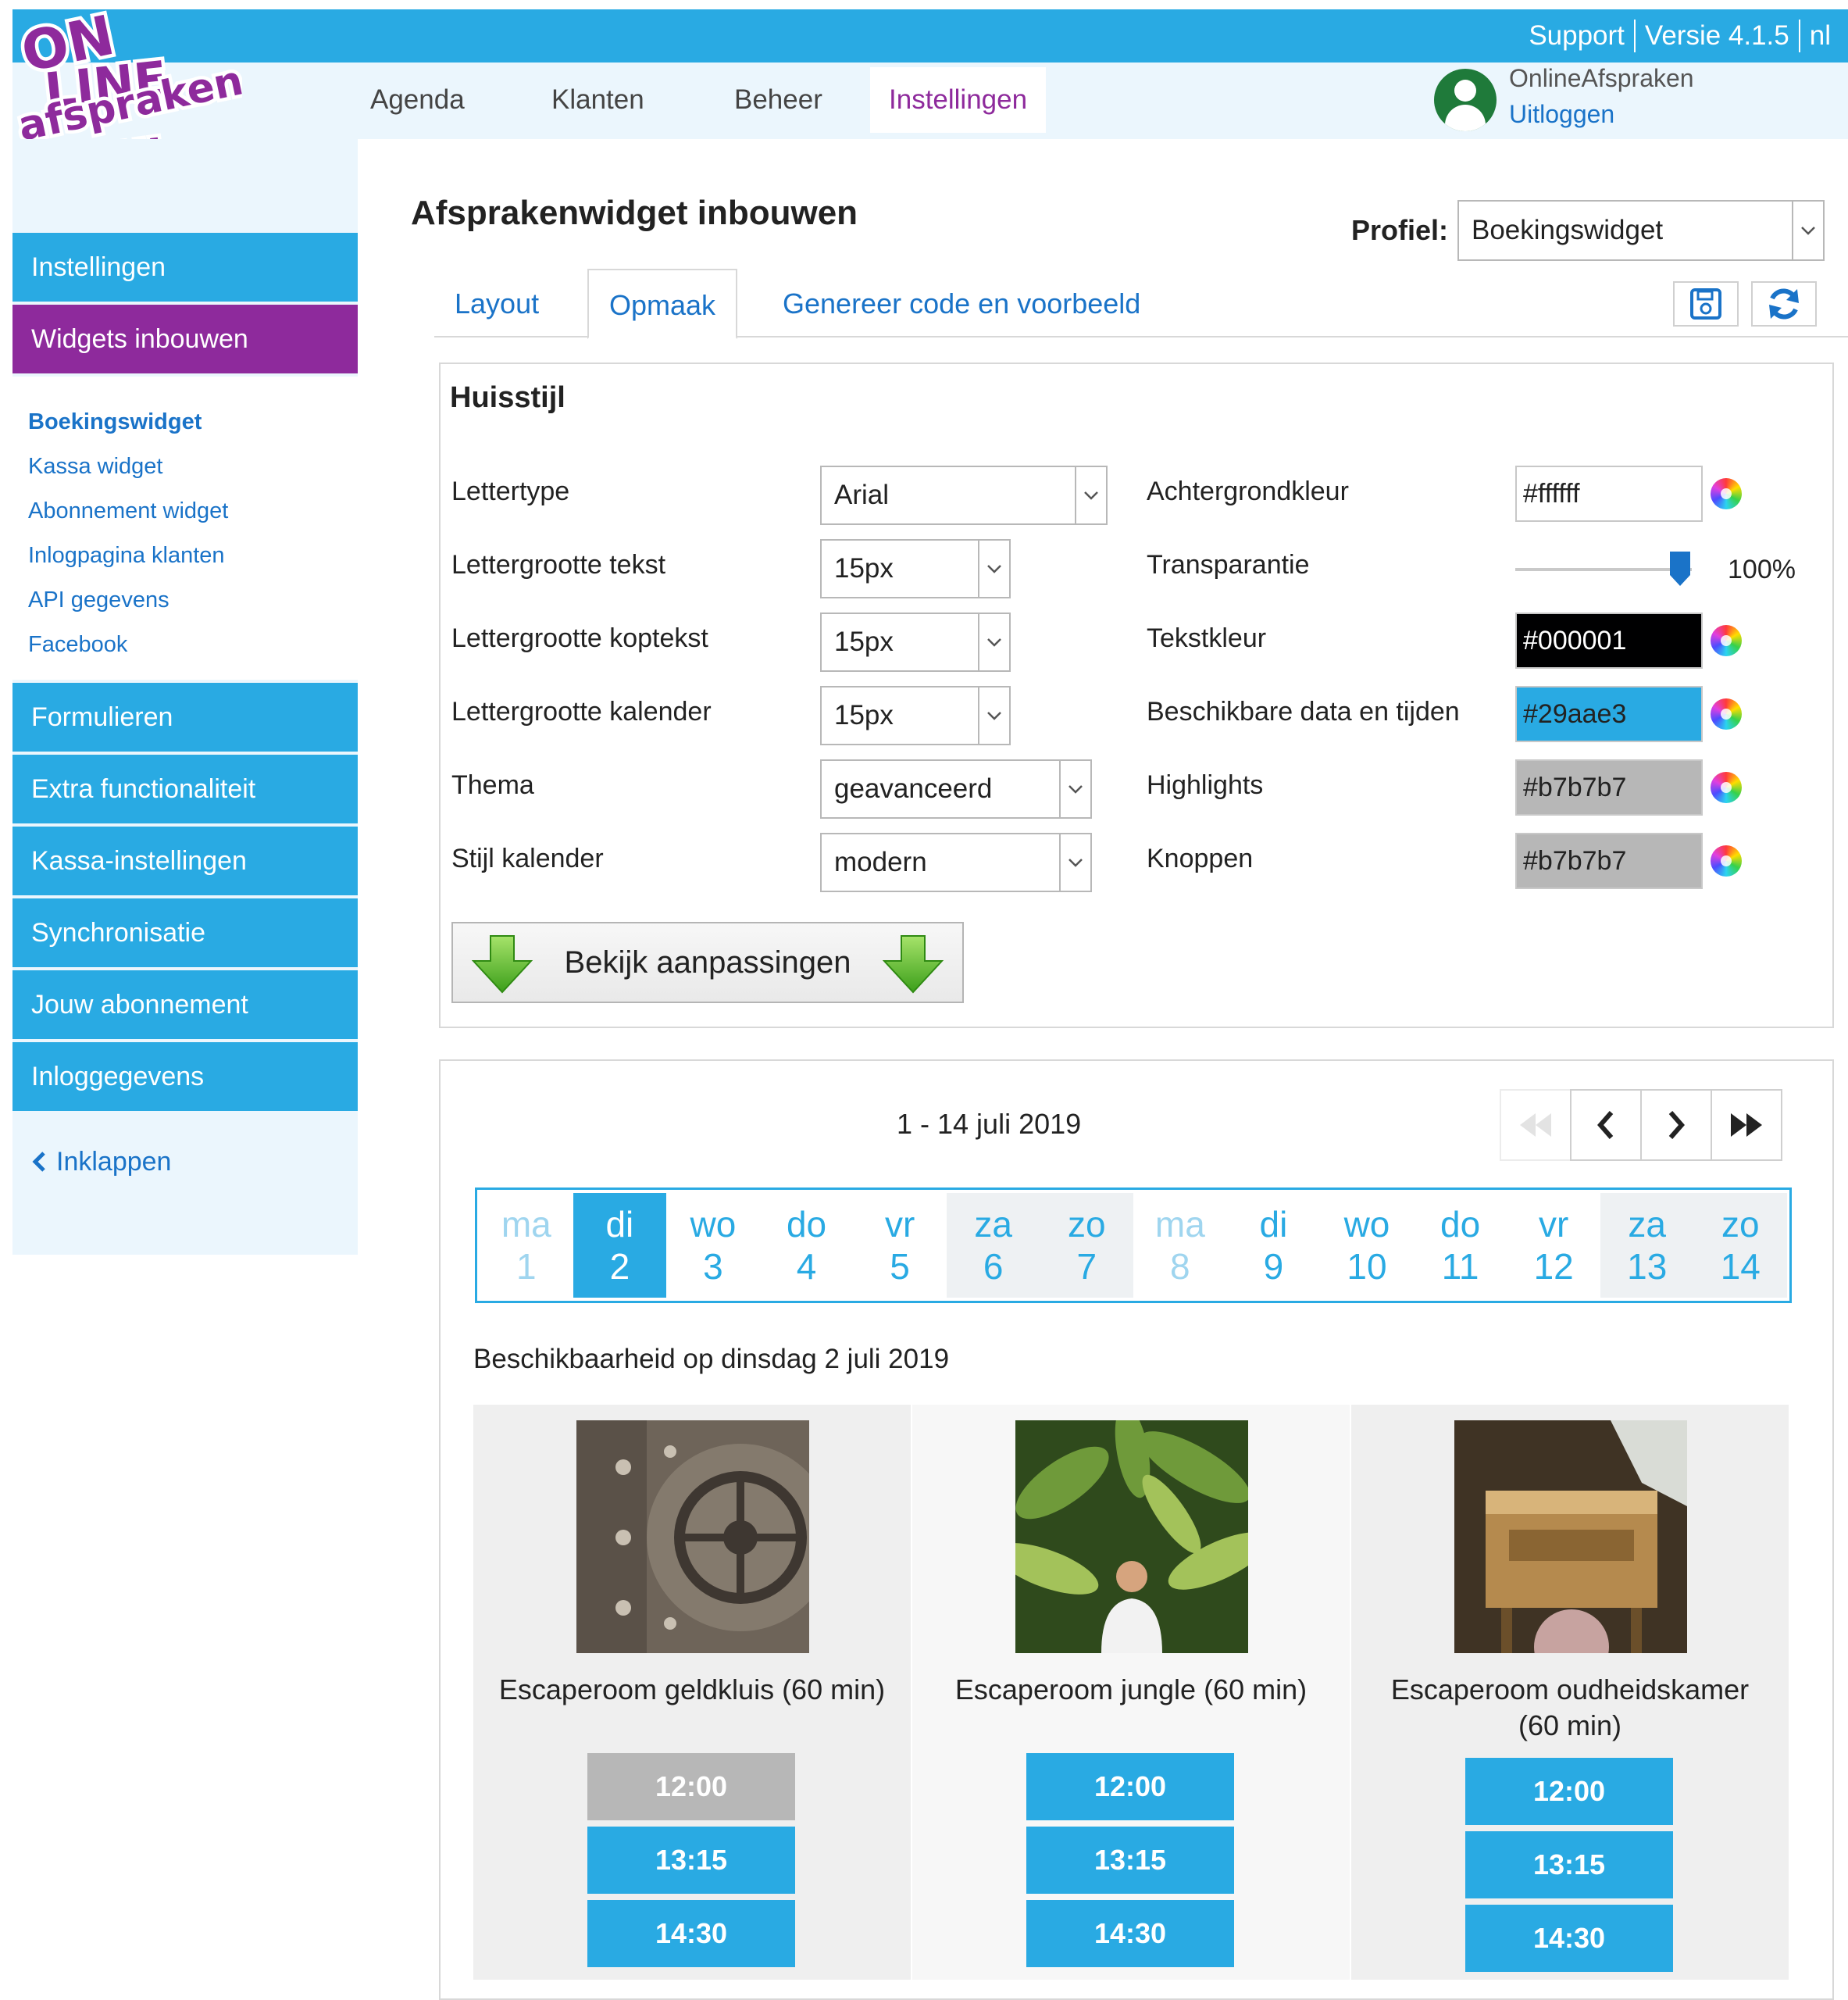 The height and width of the screenshot is (2000, 1848). Describe the element at coordinates (913, 788) in the screenshot. I see `thema-value: geavanceerd` at that location.